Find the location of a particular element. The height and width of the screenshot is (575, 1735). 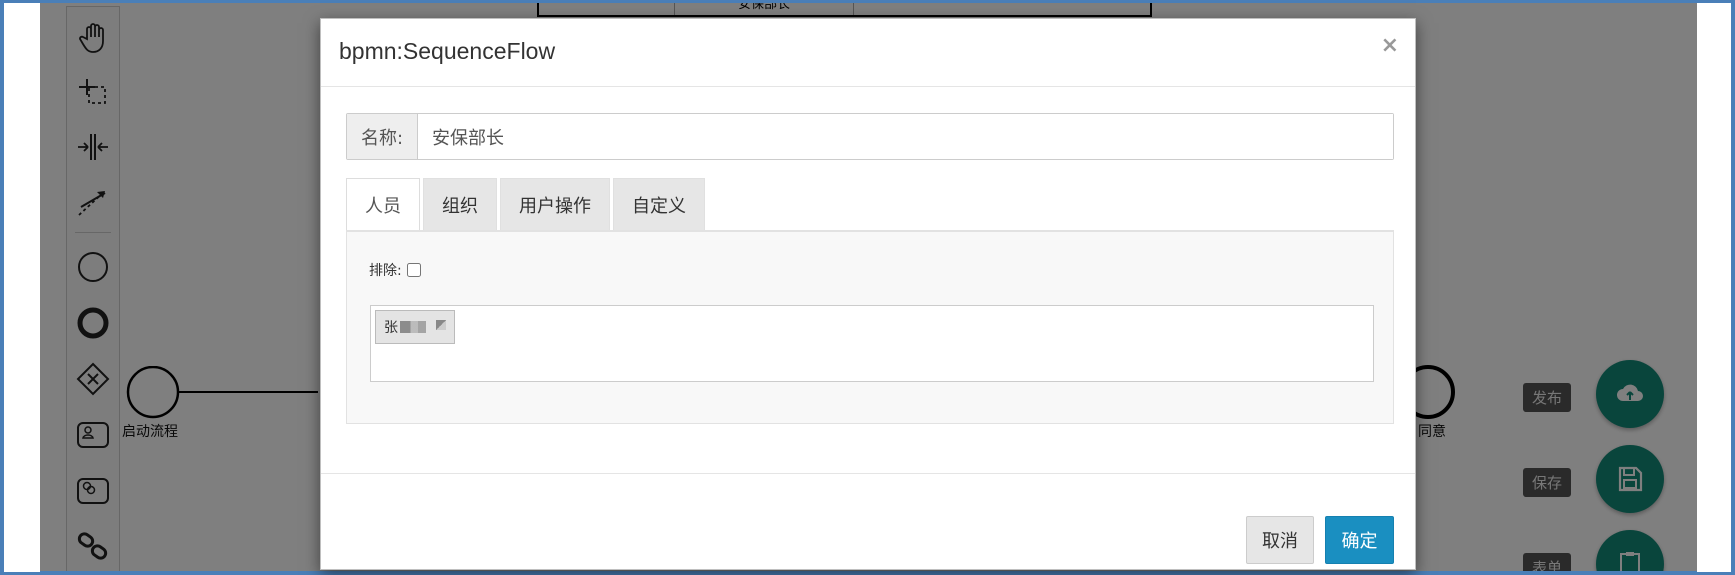

tab-bar: 人员 组织 用户操作 自定义 is located at coordinates (527, 204).